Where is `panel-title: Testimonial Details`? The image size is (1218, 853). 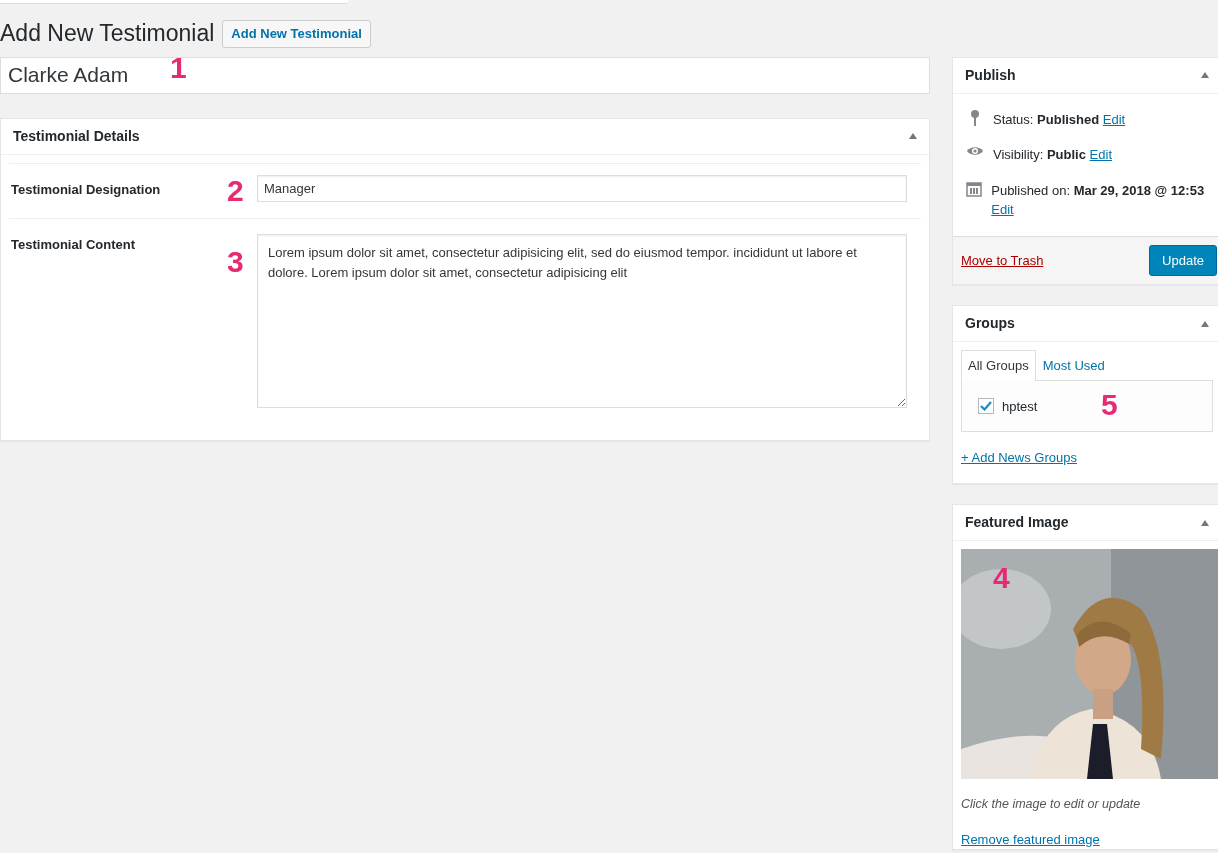 panel-title: Testimonial Details is located at coordinates (76, 136).